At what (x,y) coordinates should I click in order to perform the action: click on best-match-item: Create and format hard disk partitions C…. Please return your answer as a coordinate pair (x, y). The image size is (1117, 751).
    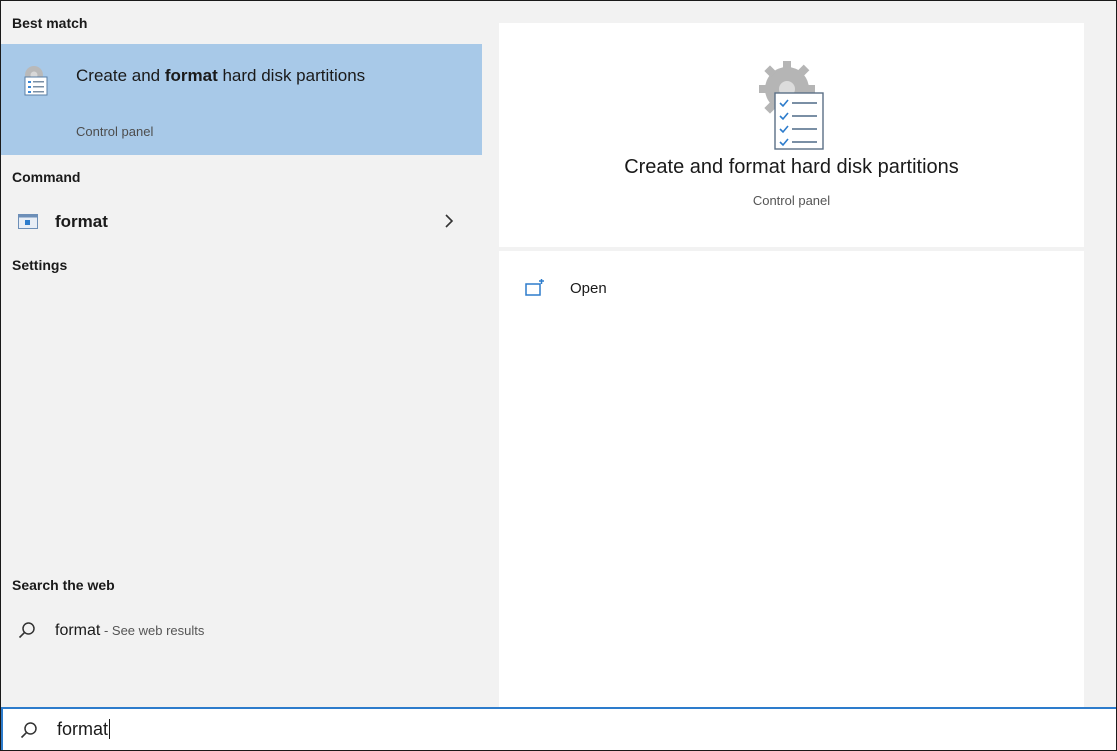
    Looking at the image, I should click on (241, 99).